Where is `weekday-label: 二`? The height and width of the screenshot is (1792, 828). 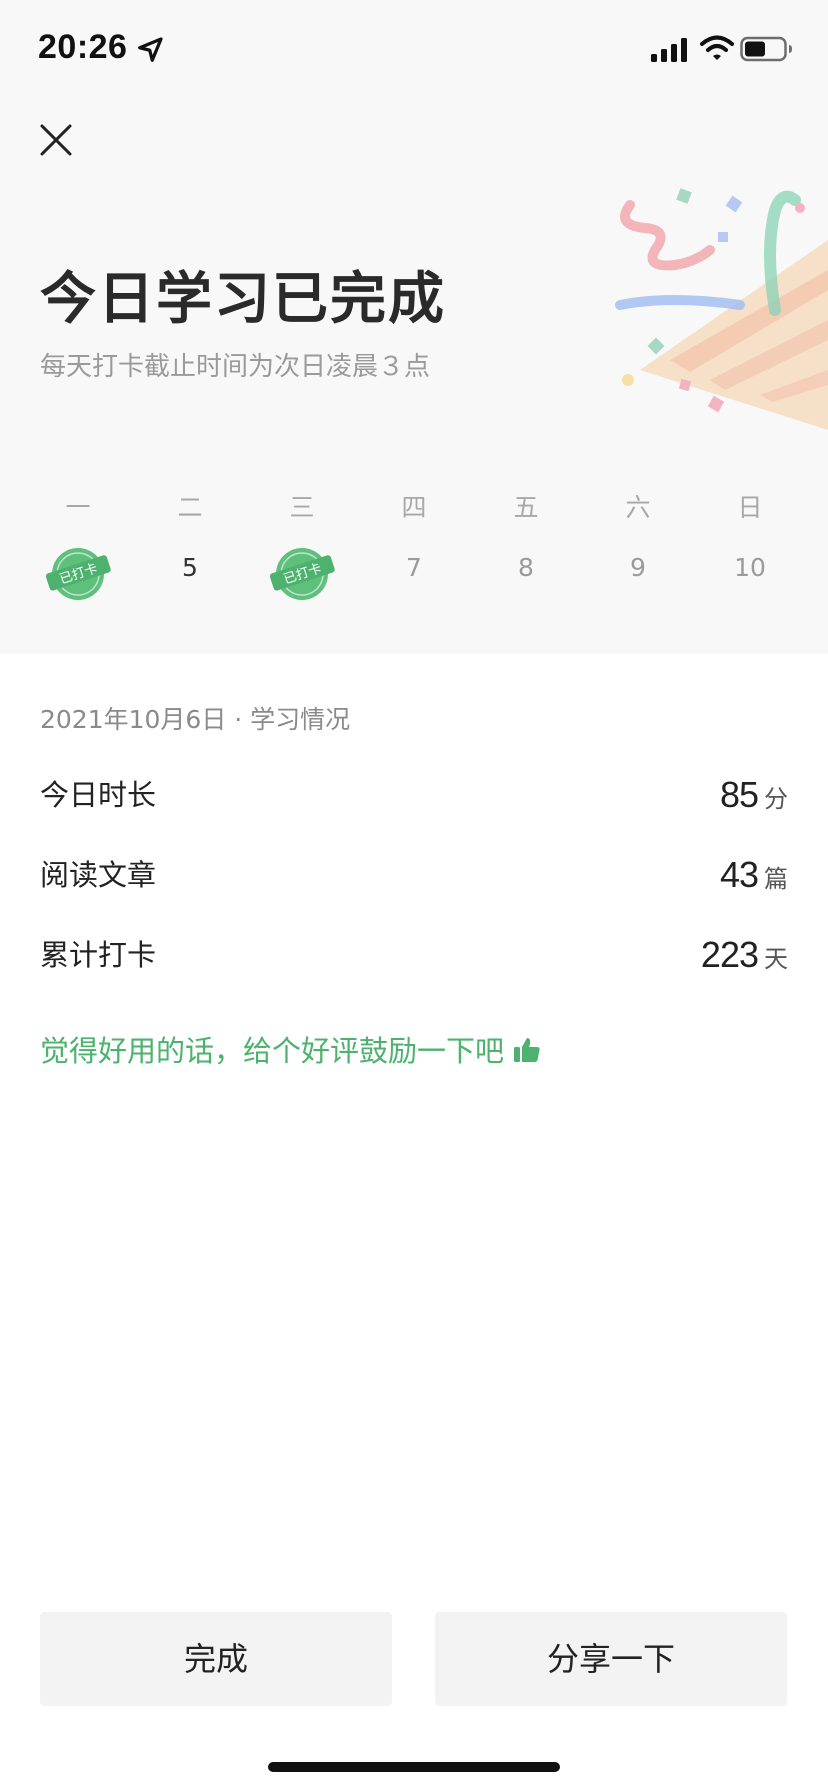 weekday-label: 二 is located at coordinates (190, 507).